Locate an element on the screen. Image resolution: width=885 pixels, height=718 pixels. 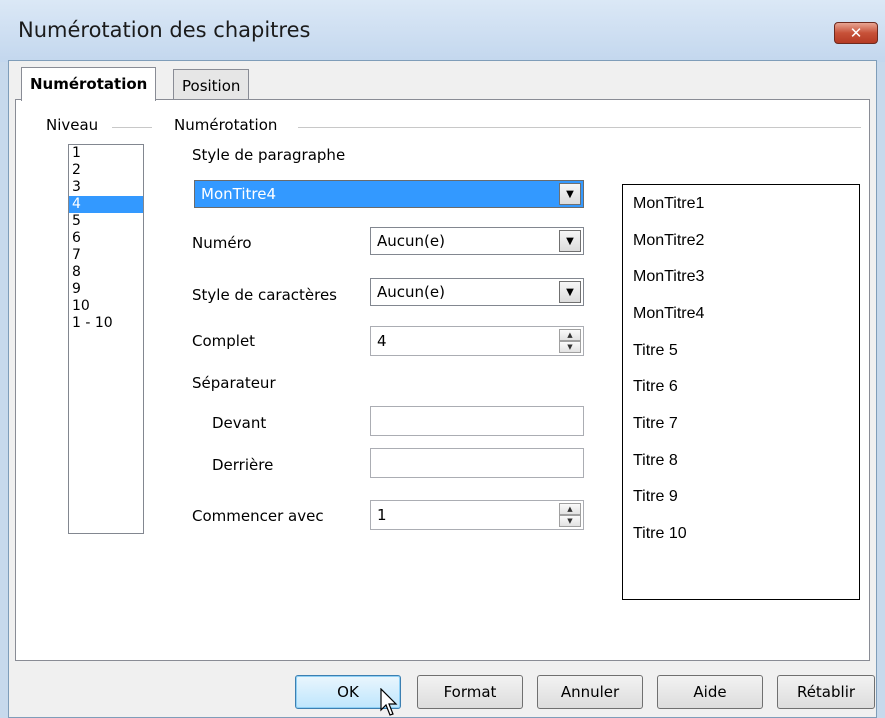
start-spin-buttons: ▲ ▼ is located at coordinates (570, 515).